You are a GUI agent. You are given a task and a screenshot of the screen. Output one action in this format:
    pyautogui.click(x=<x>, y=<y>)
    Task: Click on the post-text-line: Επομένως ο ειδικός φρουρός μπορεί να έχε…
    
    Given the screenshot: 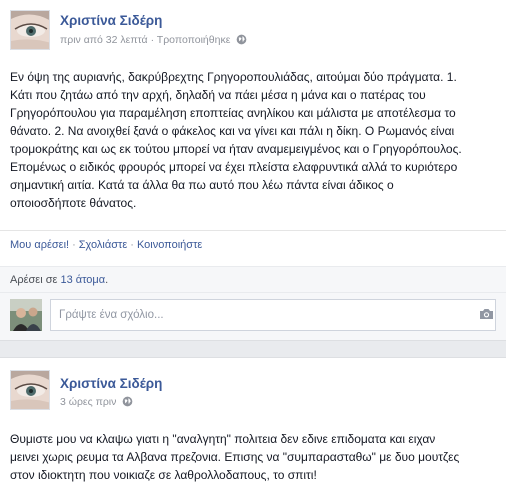 What is the action you would take?
    pyautogui.click(x=234, y=167)
    